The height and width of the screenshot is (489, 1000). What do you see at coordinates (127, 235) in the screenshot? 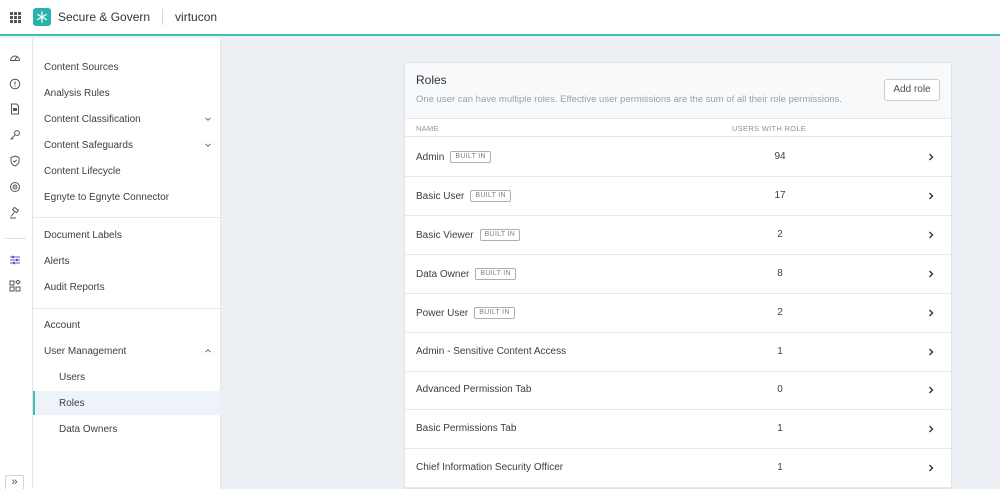
I see `nav-item-document-labels: Document Labels` at bounding box center [127, 235].